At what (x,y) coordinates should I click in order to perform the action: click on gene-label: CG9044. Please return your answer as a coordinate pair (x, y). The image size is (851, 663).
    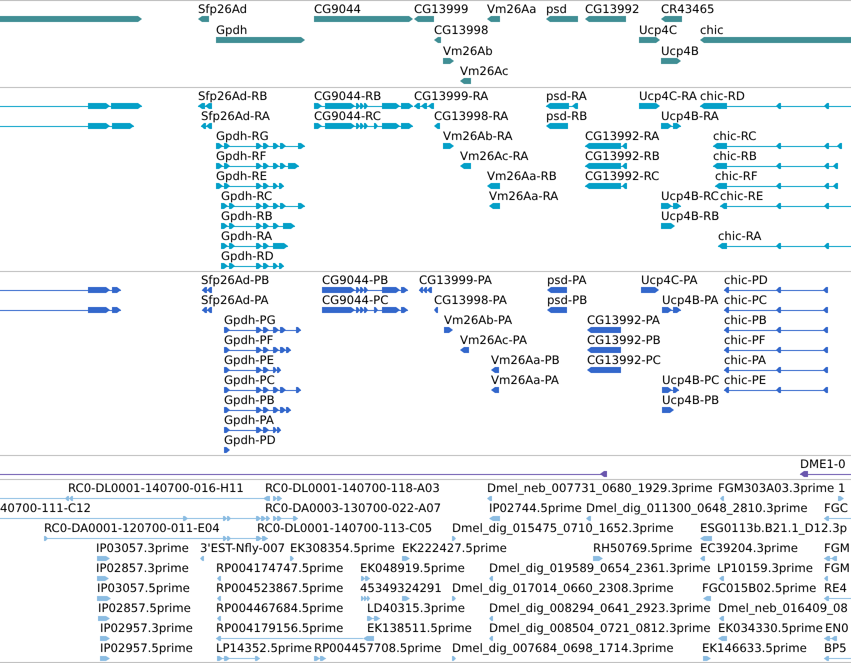
    Looking at the image, I should click on (337, 9).